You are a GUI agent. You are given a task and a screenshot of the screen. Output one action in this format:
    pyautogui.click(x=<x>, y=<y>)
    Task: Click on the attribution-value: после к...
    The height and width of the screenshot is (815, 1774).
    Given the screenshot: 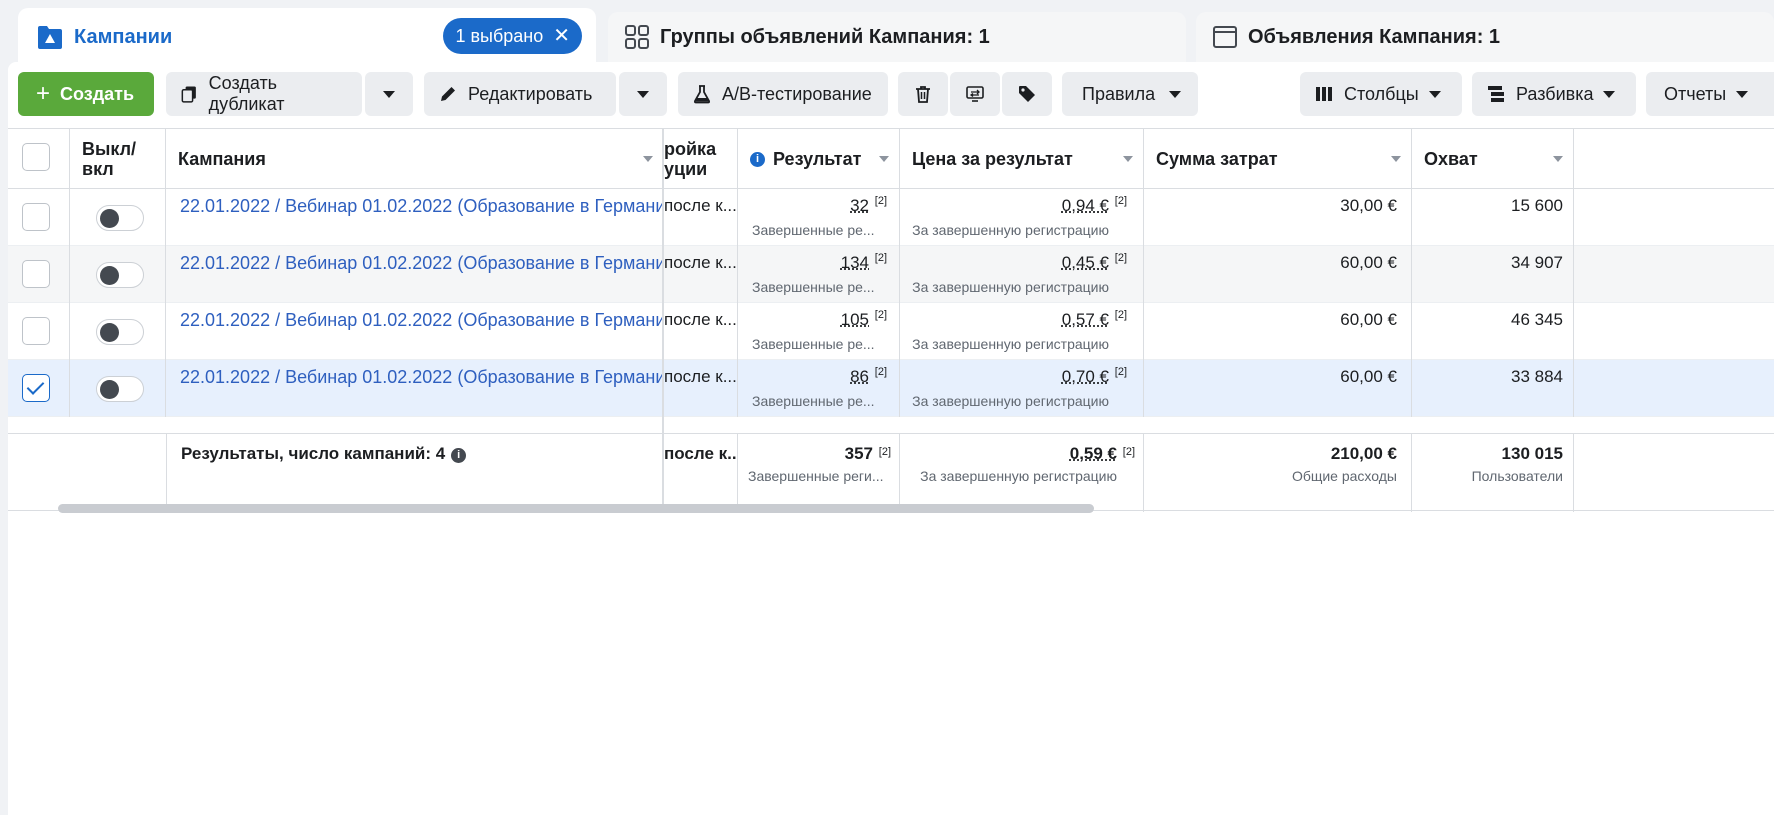 What is the action you would take?
    pyautogui.click(x=700, y=205)
    